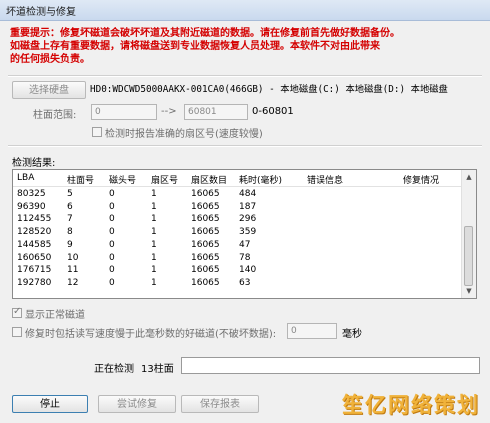 This screenshot has width=490, height=423. I want to click on table-row: 80325 5 0 1 16065 484, so click(238, 194).